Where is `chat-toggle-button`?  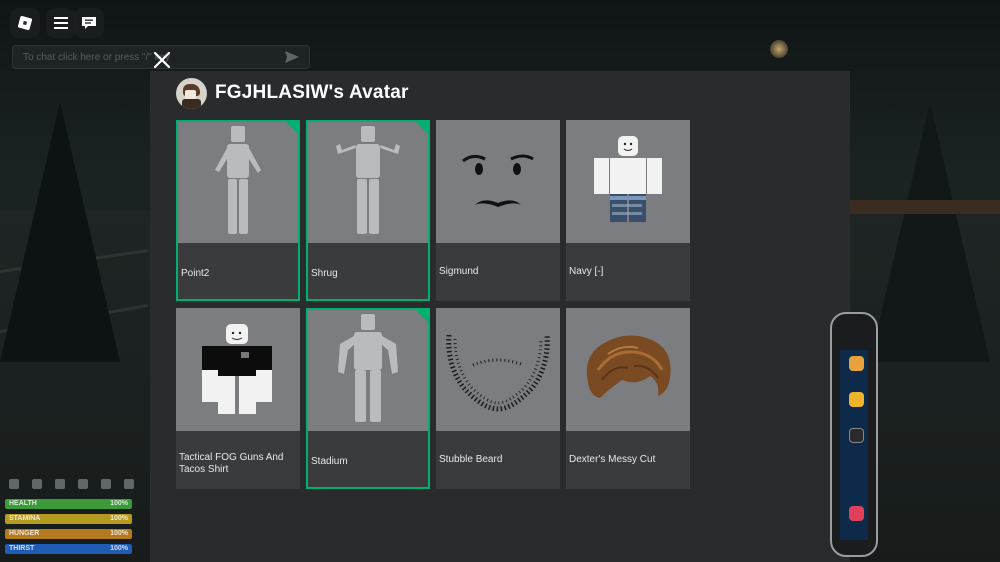
chat-toggle-button is located at coordinates (89, 23).